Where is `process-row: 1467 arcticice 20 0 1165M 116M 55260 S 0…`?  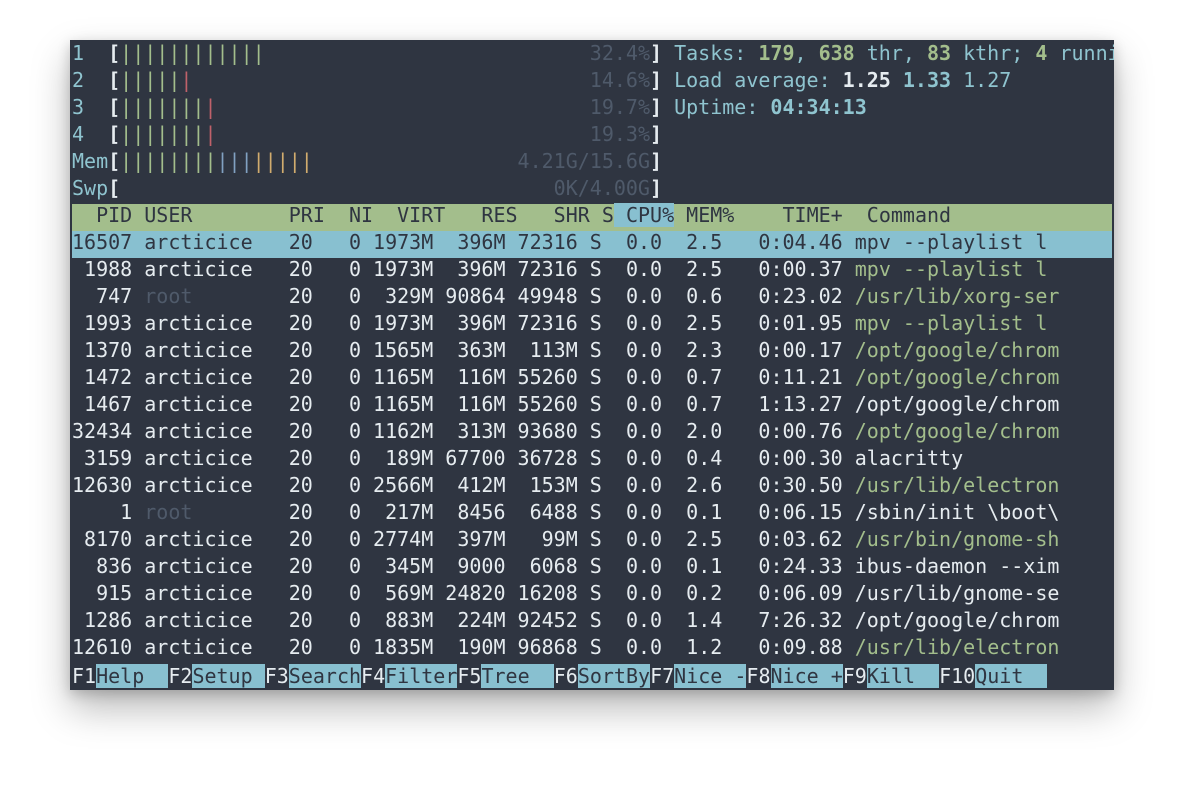
process-row: 1467 arcticice 20 0 1165M 116M 55260 S 0… is located at coordinates (593, 404).